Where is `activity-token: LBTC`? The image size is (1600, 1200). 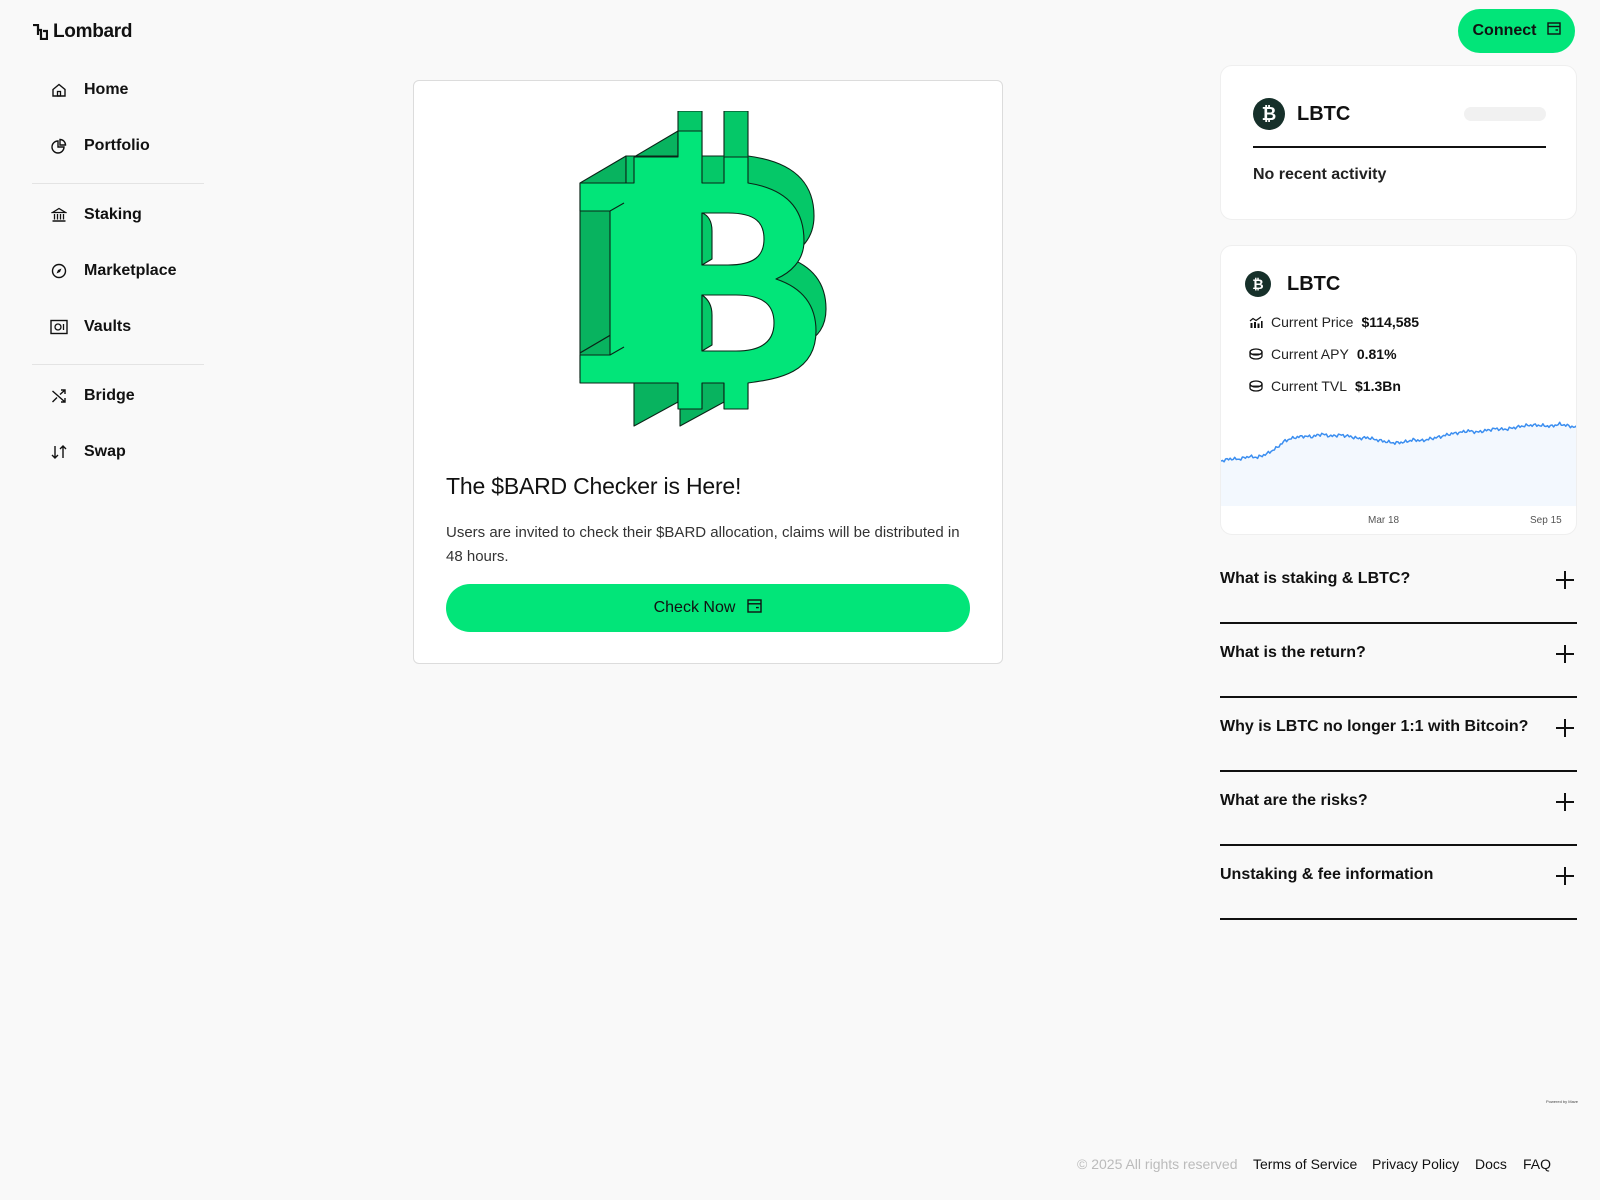
activity-token: LBTC is located at coordinates (1324, 113).